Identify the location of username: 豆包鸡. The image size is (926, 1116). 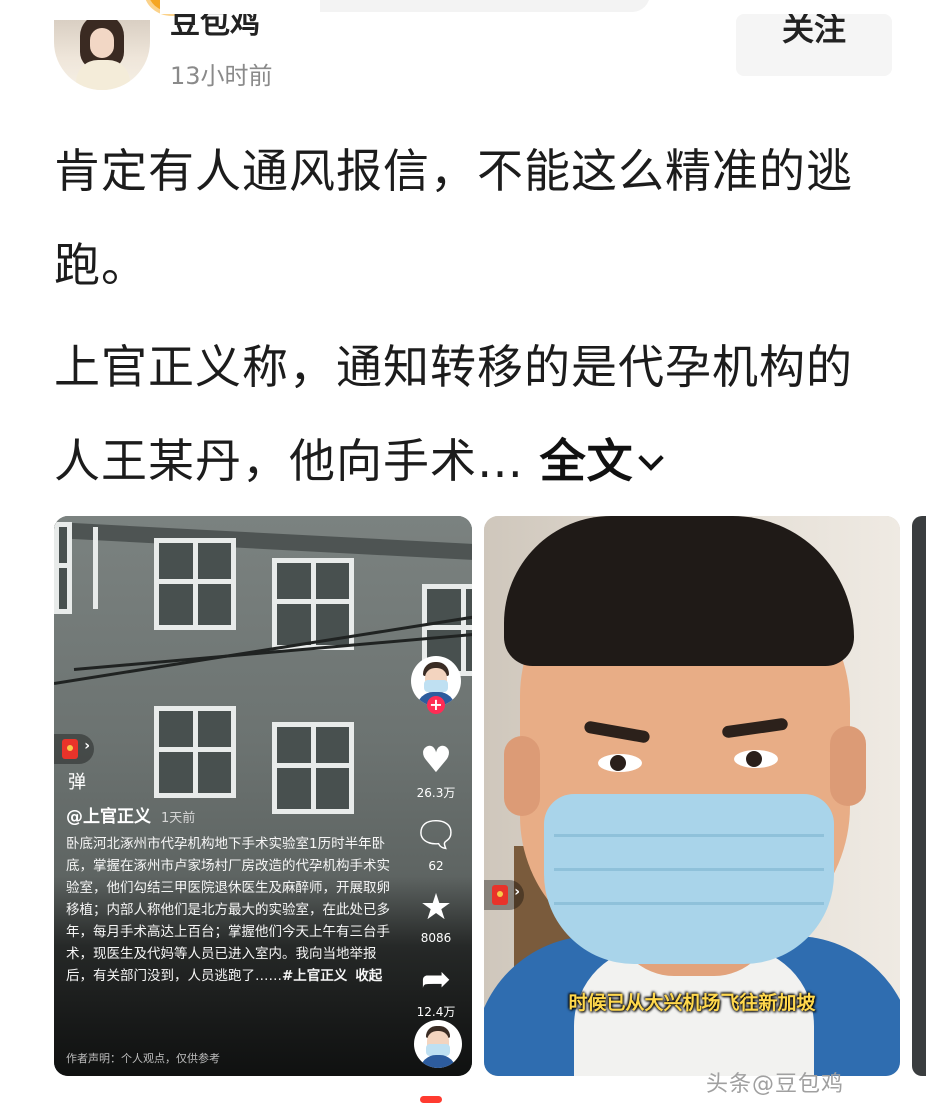
(215, 24).